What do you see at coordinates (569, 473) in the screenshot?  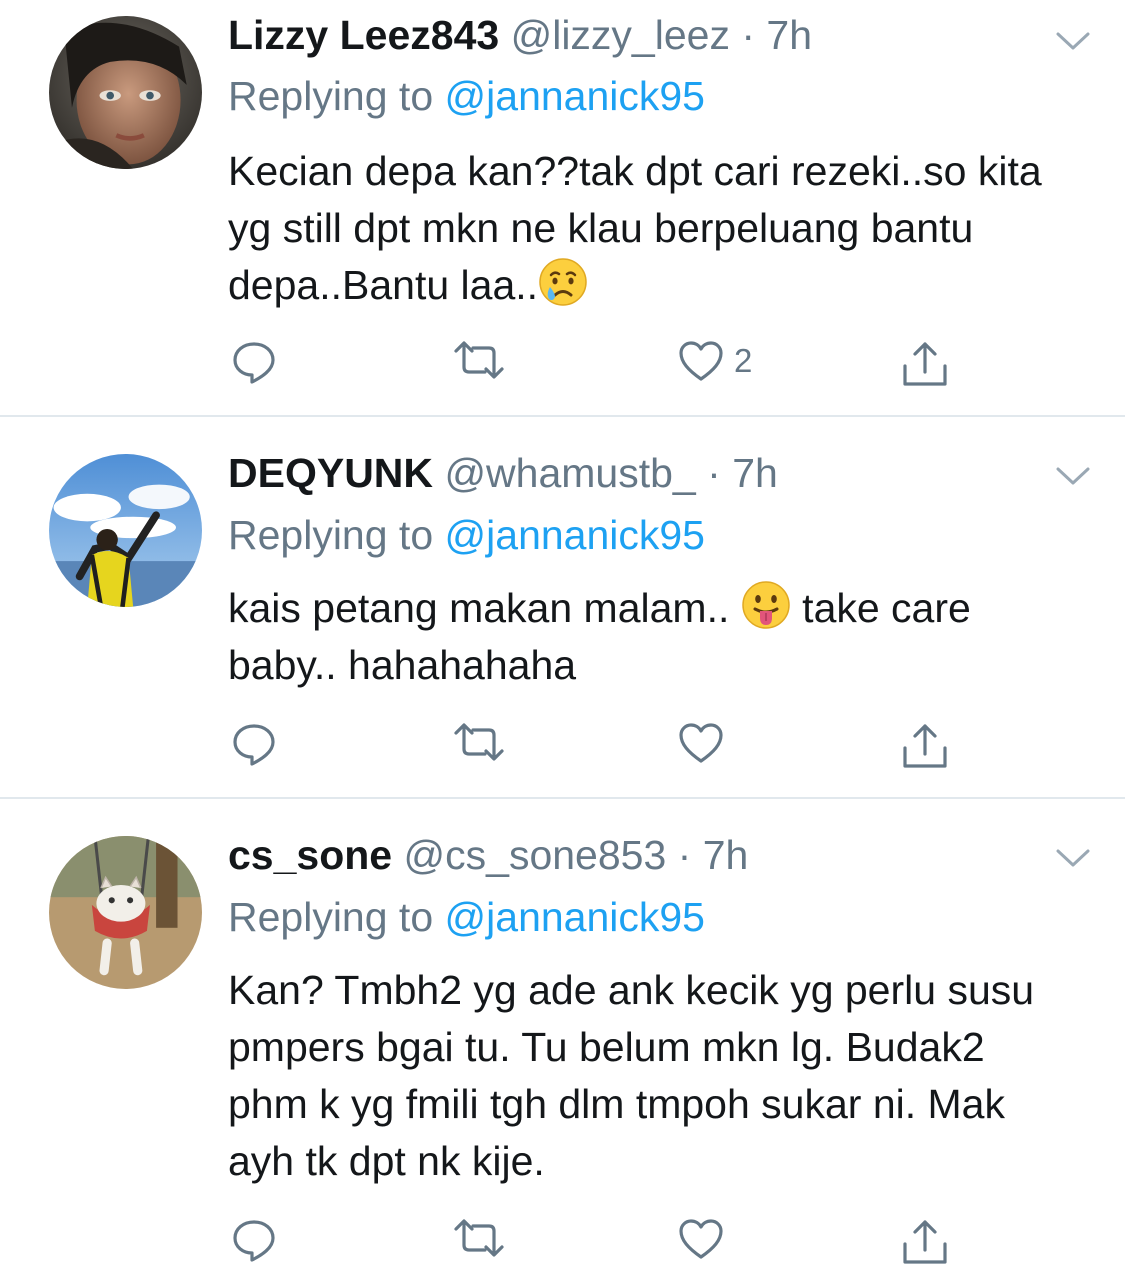 I see `handle: @whamustb_` at bounding box center [569, 473].